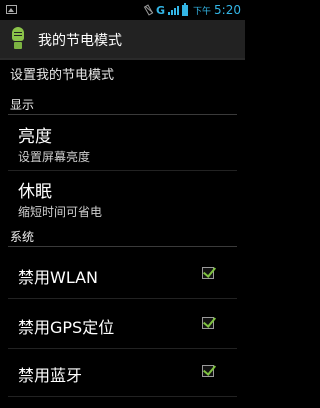 The image size is (320, 408). Describe the element at coordinates (185, 9) in the screenshot. I see `battery-icon` at that location.